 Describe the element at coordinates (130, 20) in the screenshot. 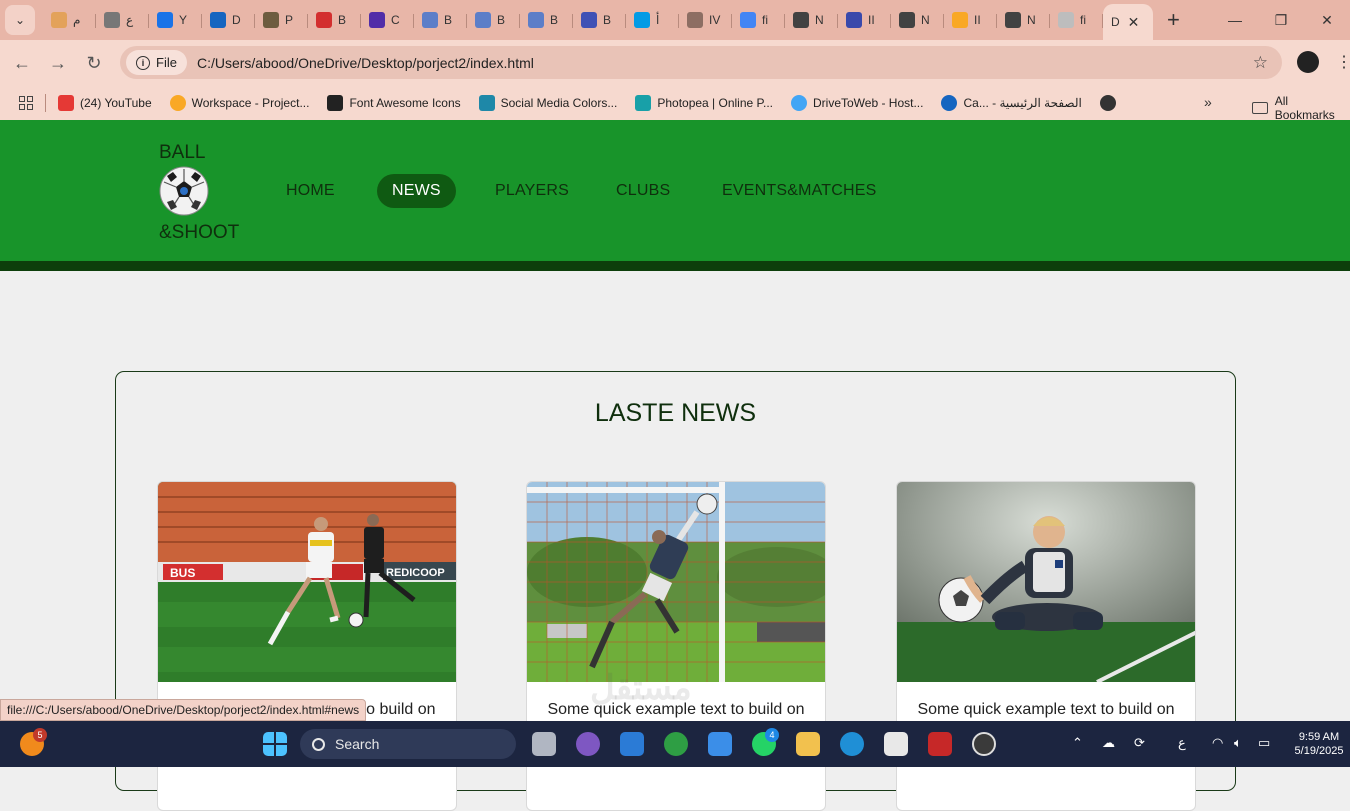

I see `tab-title: ع` at that location.